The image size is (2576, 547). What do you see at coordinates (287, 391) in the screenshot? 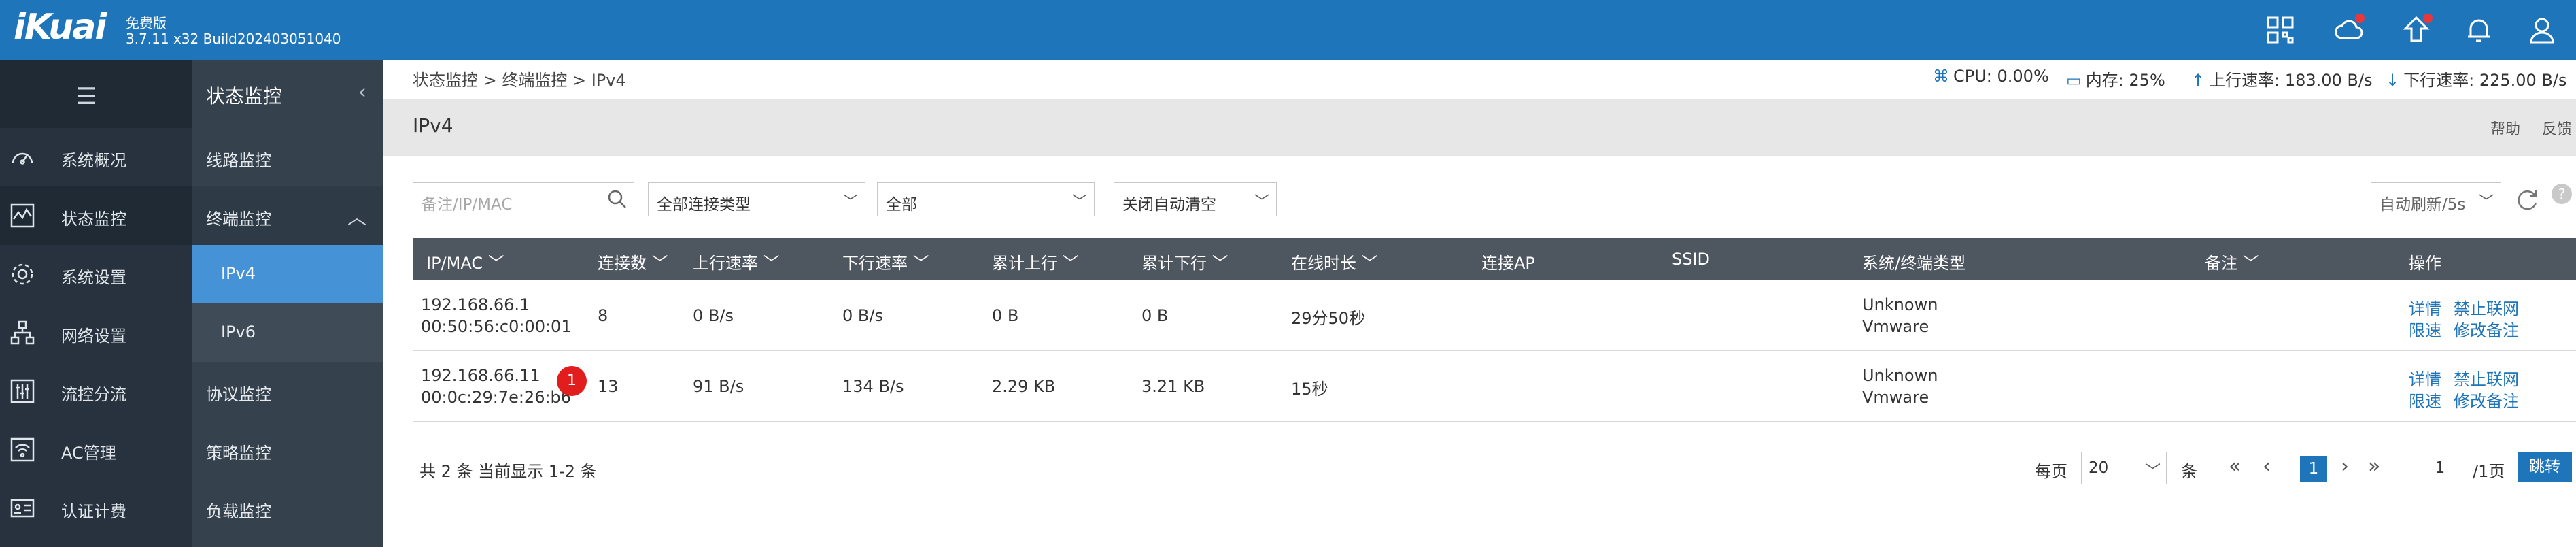
I see `submenu-item-protocol-monitor: 协议监控` at bounding box center [287, 391].